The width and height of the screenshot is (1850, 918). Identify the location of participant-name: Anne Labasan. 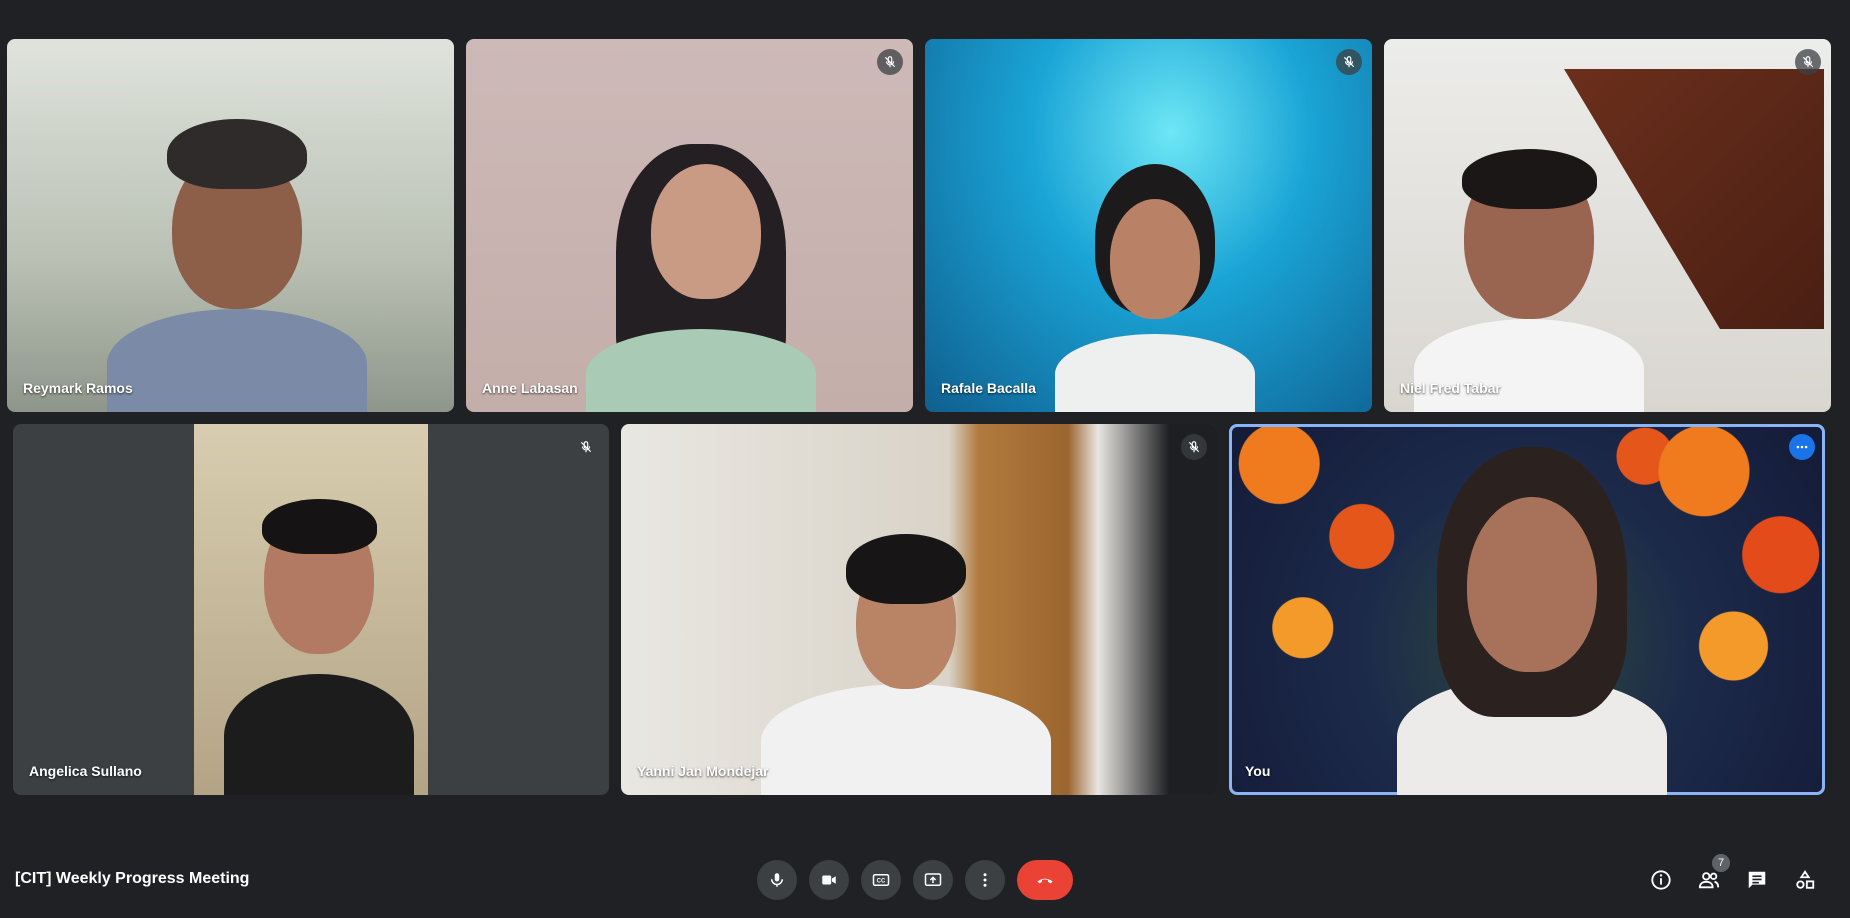
(530, 388).